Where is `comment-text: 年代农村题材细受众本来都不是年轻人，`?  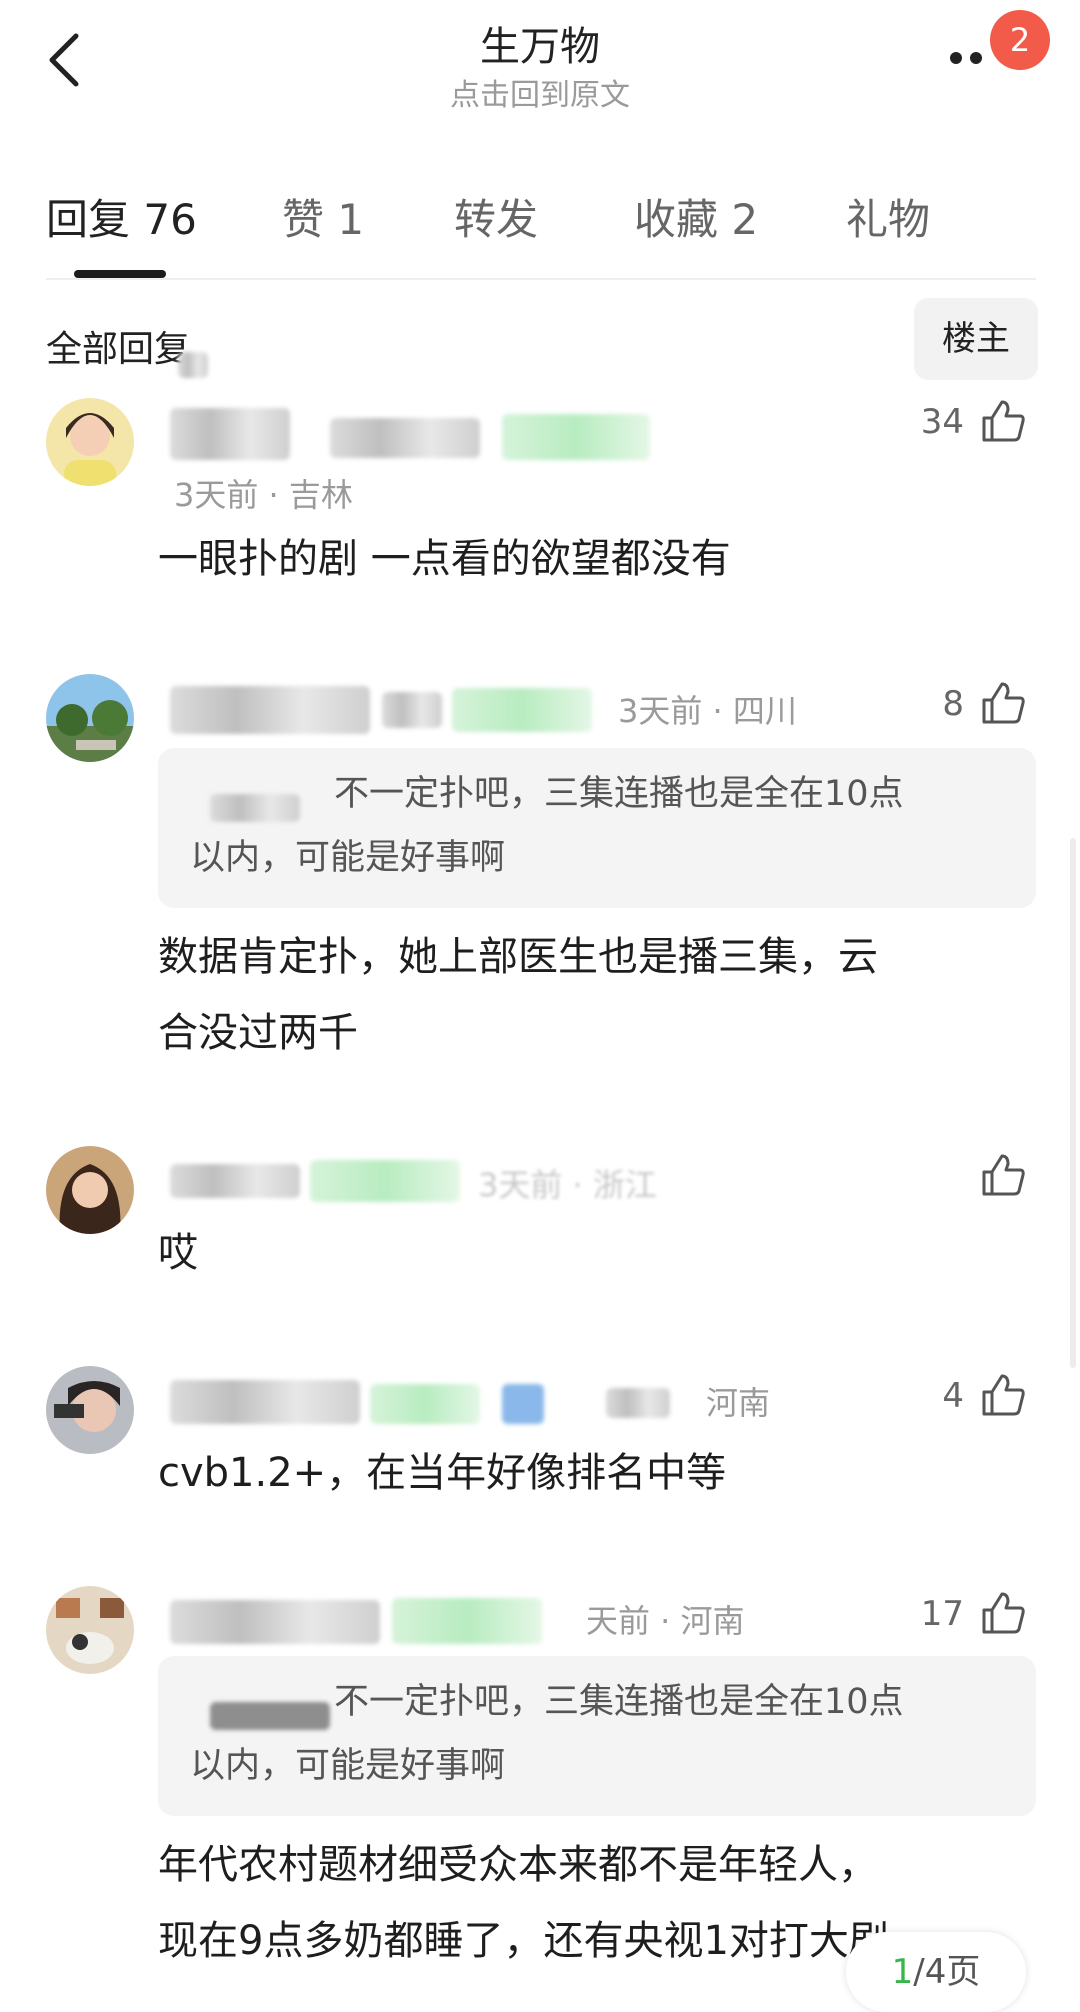
comment-text: 年代农村题材细受众本来都不是年轻人， is located at coordinates (518, 1865).